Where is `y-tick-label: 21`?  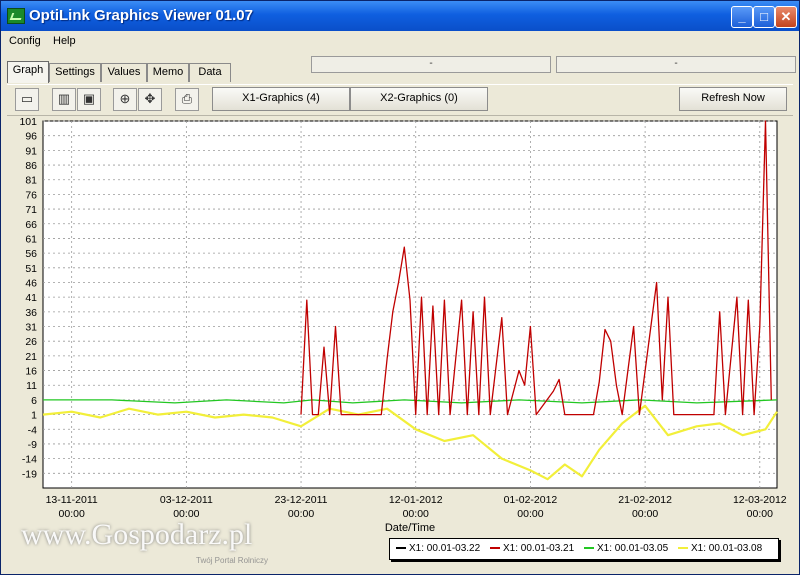 y-tick-label: 21 is located at coordinates (31, 357).